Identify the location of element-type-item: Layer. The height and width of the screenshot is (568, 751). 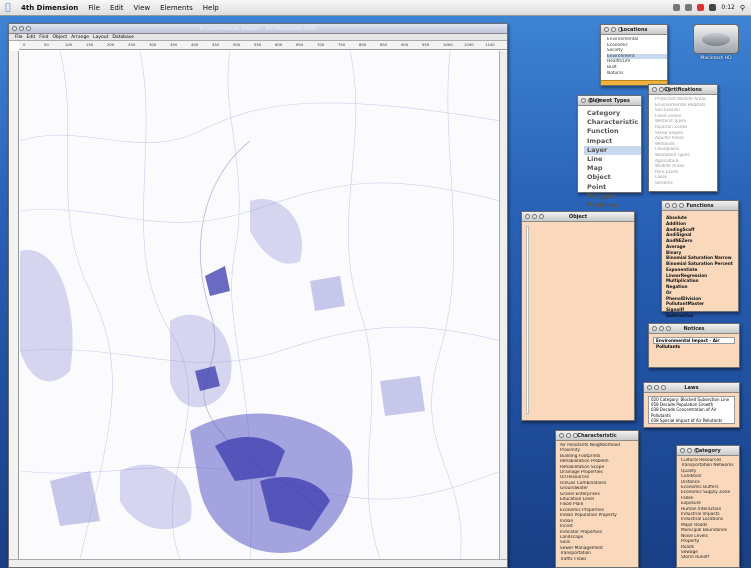
(612, 150).